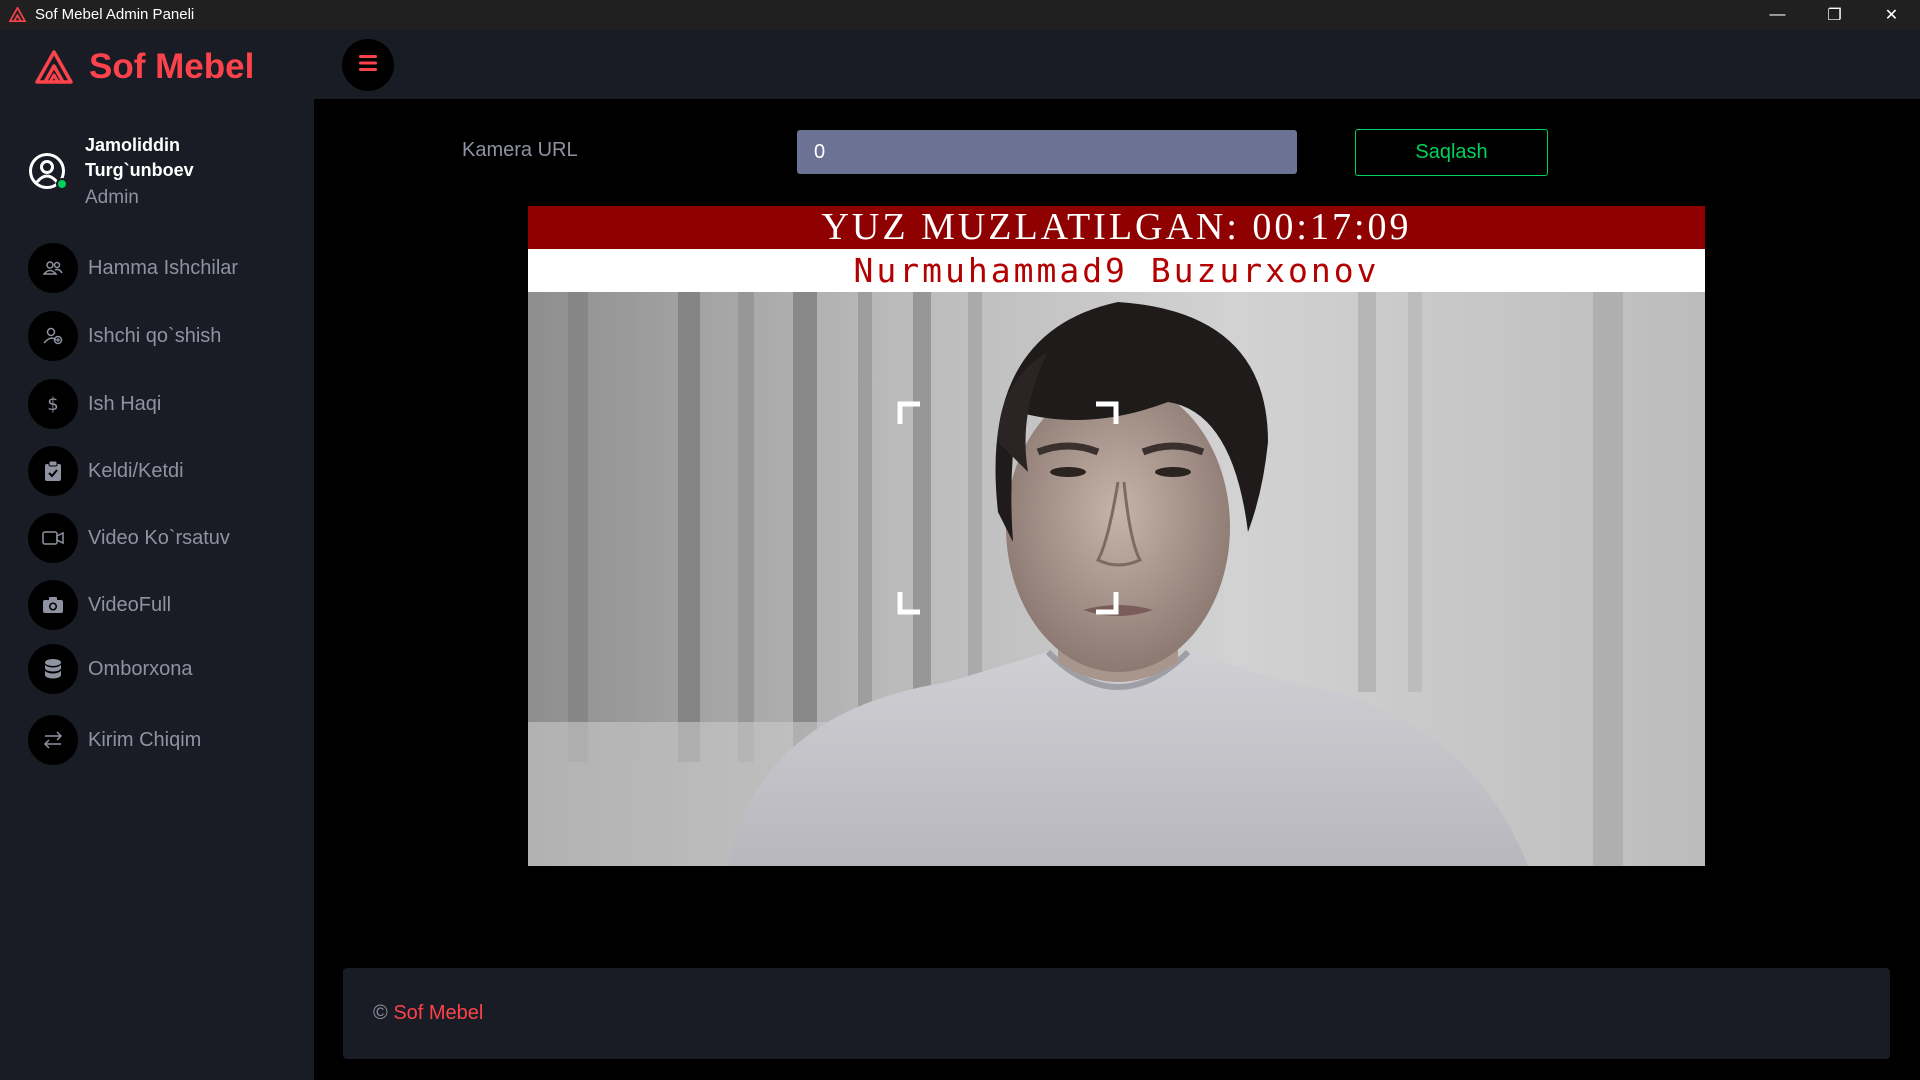 The image size is (1920, 1080). What do you see at coordinates (438, 1013) in the screenshot?
I see `footer-brand-link: Sof Mebel` at bounding box center [438, 1013].